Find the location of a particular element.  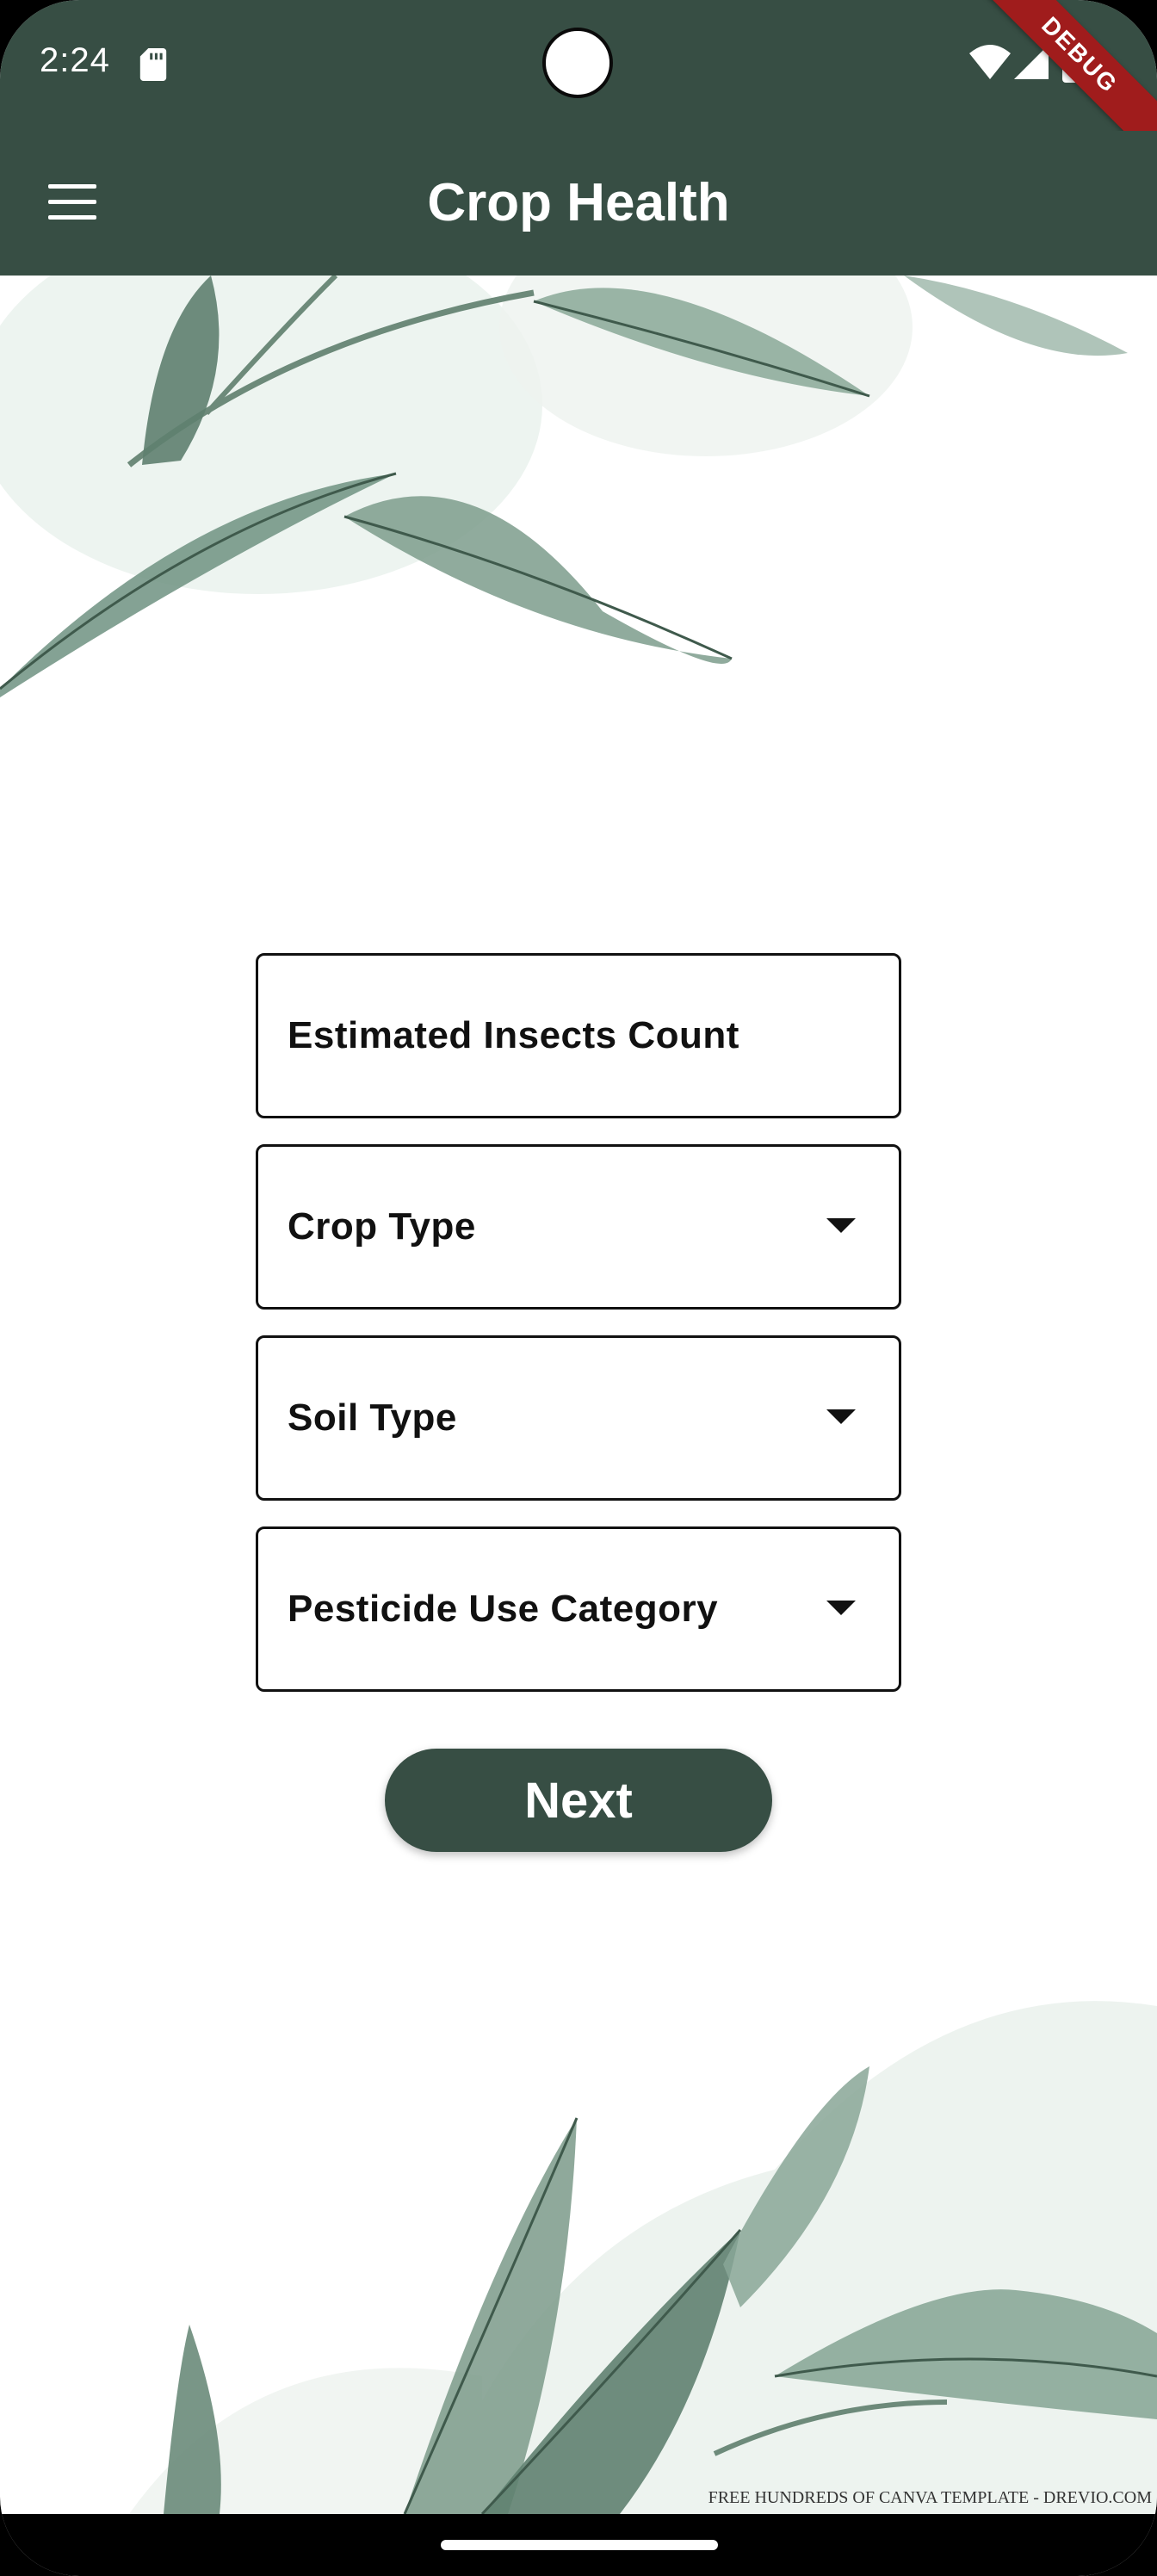

navigation-bar is located at coordinates (579, 2545).